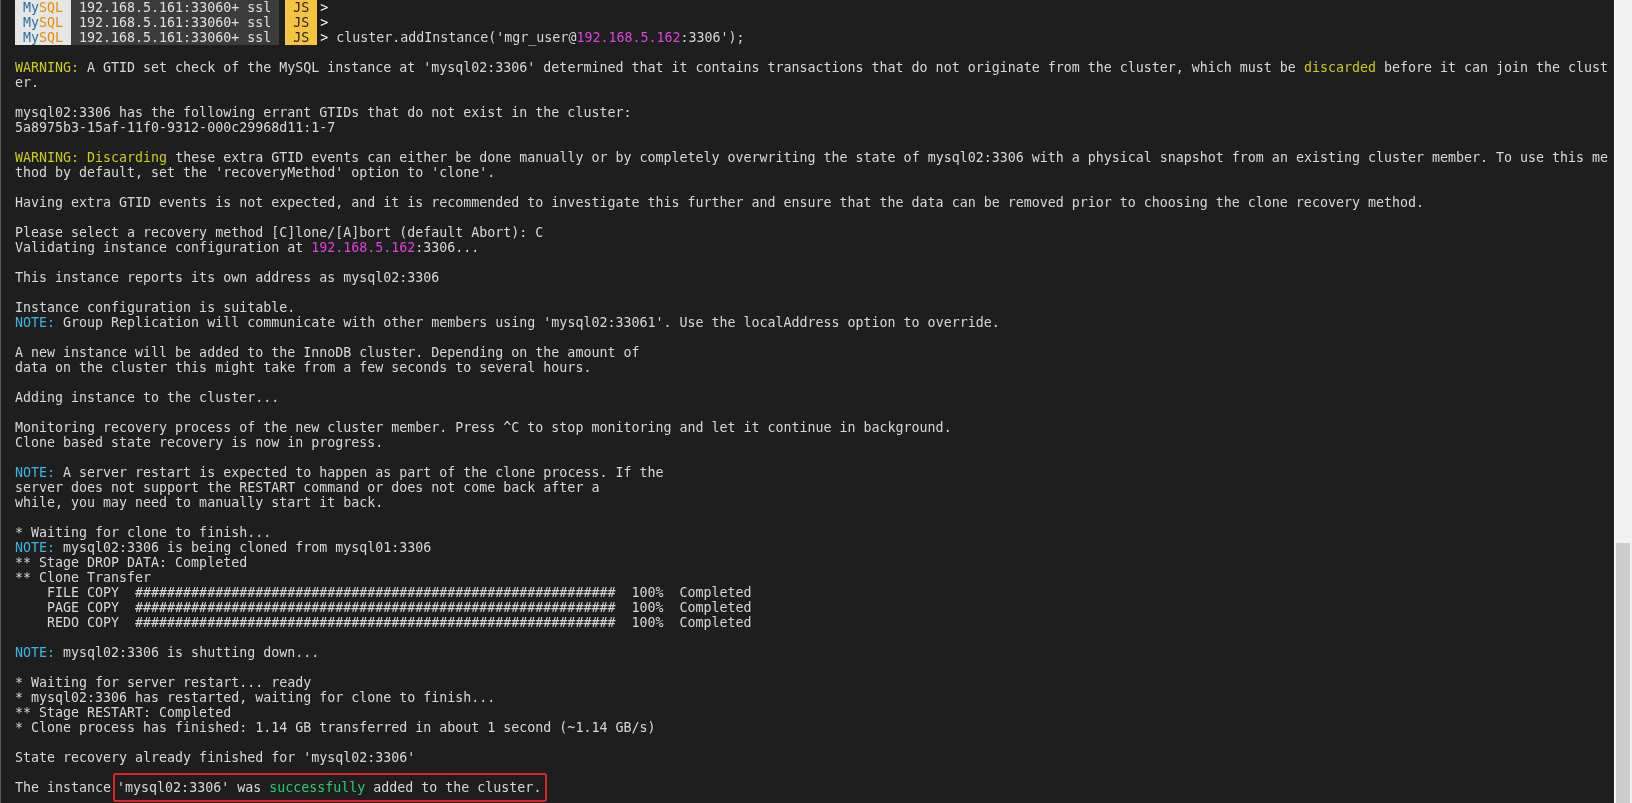  I want to click on scrollbar, so click(1623, 401).